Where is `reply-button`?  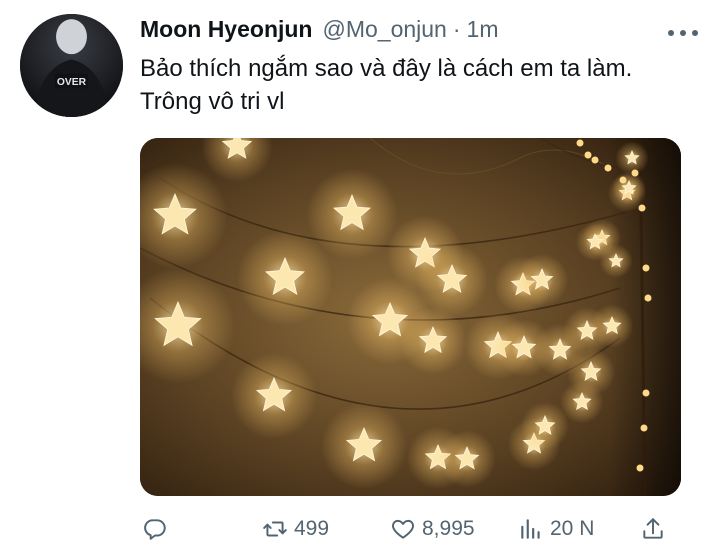 reply-button is located at coordinates (155, 529).